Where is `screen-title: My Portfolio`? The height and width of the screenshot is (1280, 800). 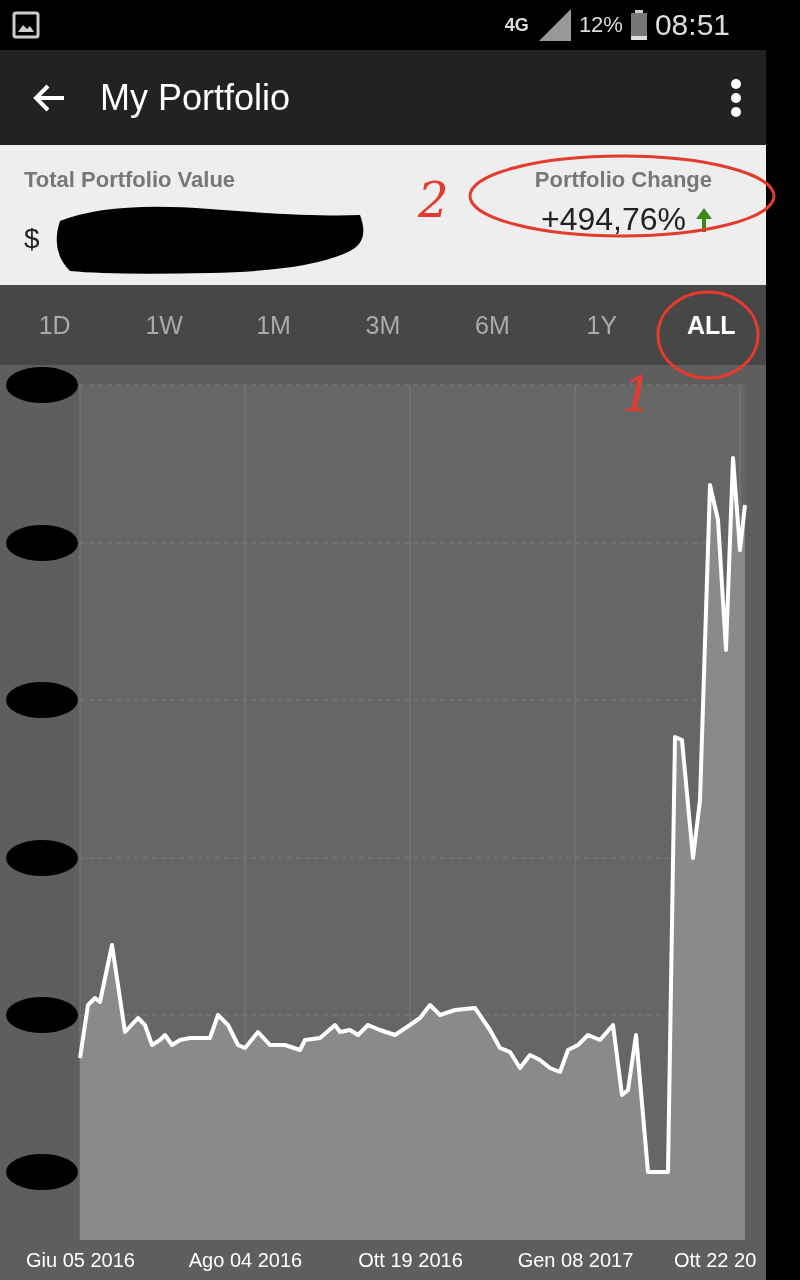
screen-title: My Portfolio is located at coordinates (196, 97).